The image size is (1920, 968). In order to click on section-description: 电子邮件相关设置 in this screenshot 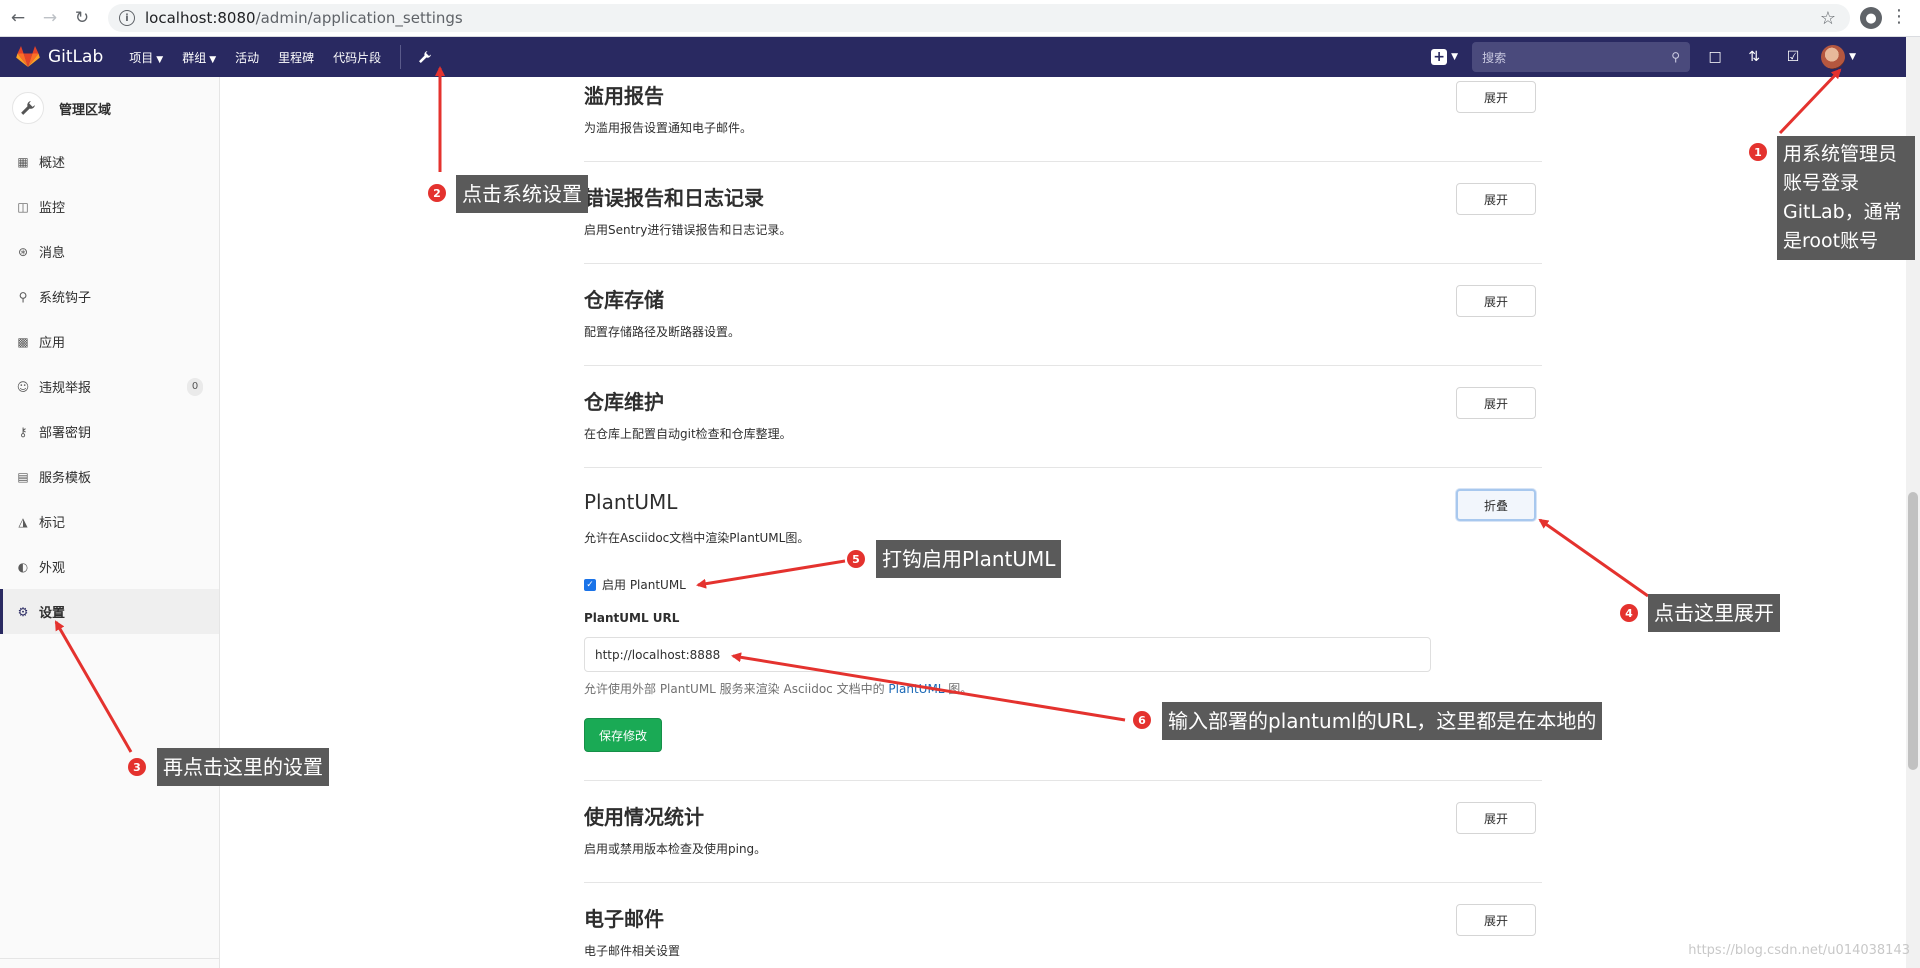, I will do `click(632, 951)`.